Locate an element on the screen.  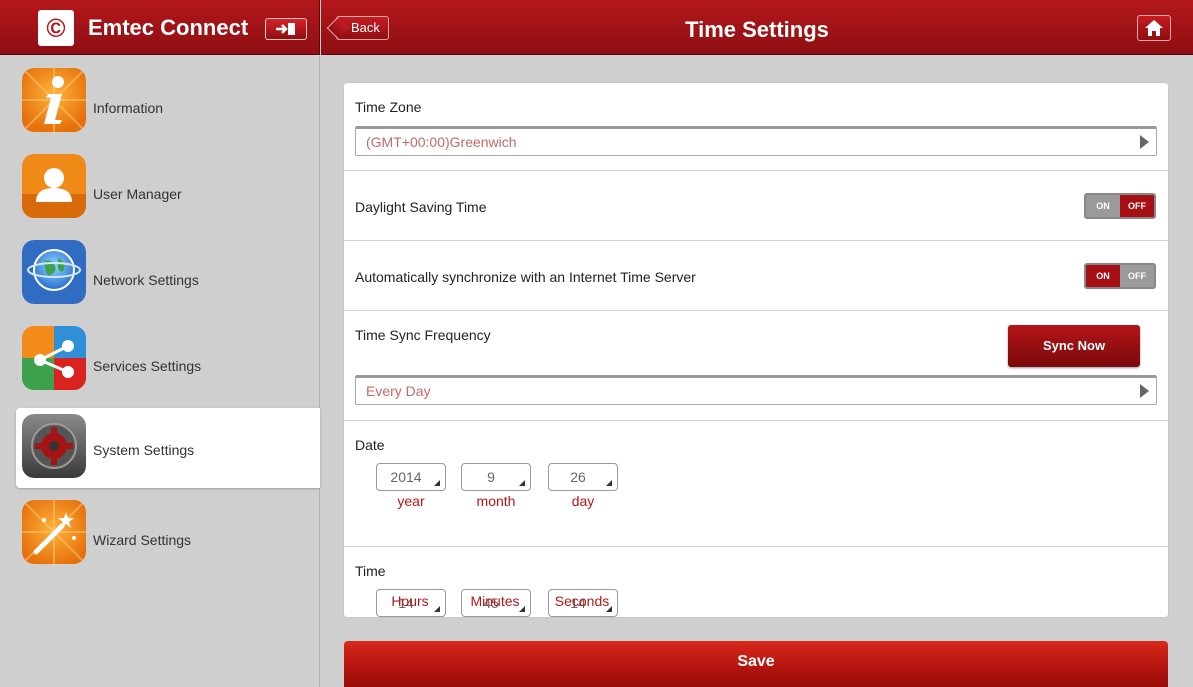
day-value: 26 is located at coordinates (578, 477).